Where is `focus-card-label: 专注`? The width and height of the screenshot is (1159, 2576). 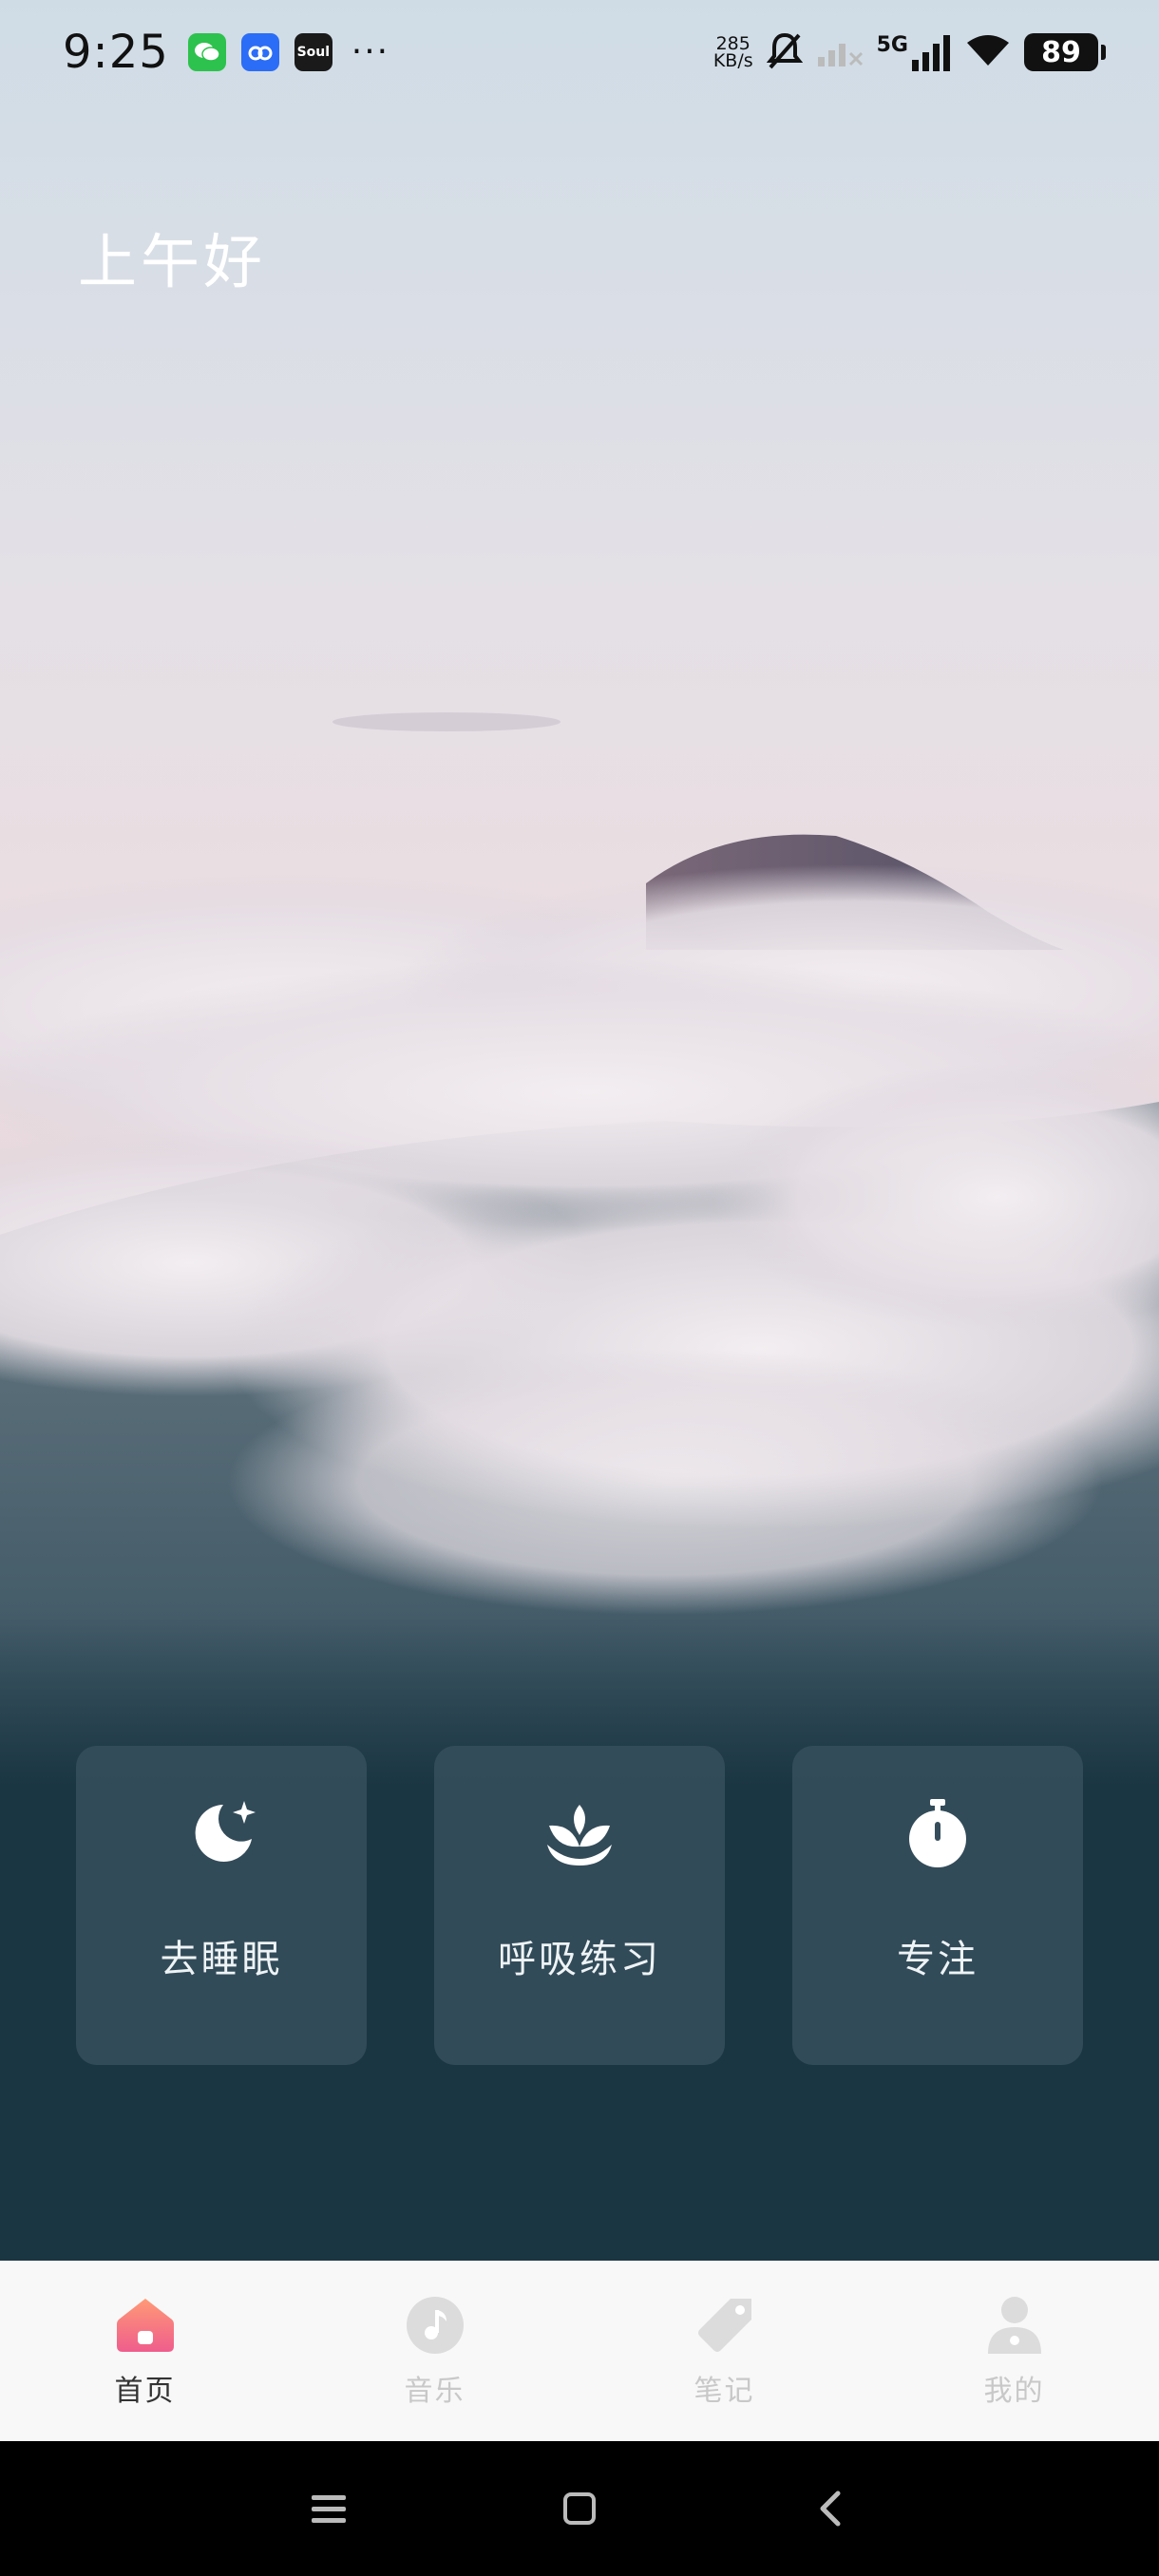
focus-card-label: 专注 is located at coordinates (937, 1959).